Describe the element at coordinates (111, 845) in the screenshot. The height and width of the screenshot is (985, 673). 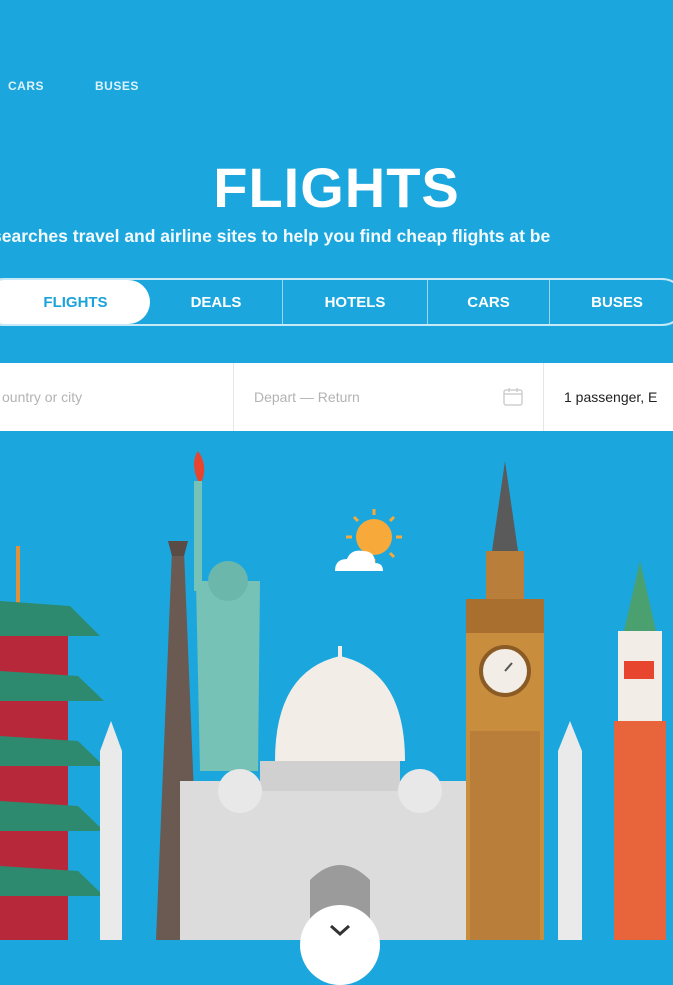
I see `minaret-left` at that location.